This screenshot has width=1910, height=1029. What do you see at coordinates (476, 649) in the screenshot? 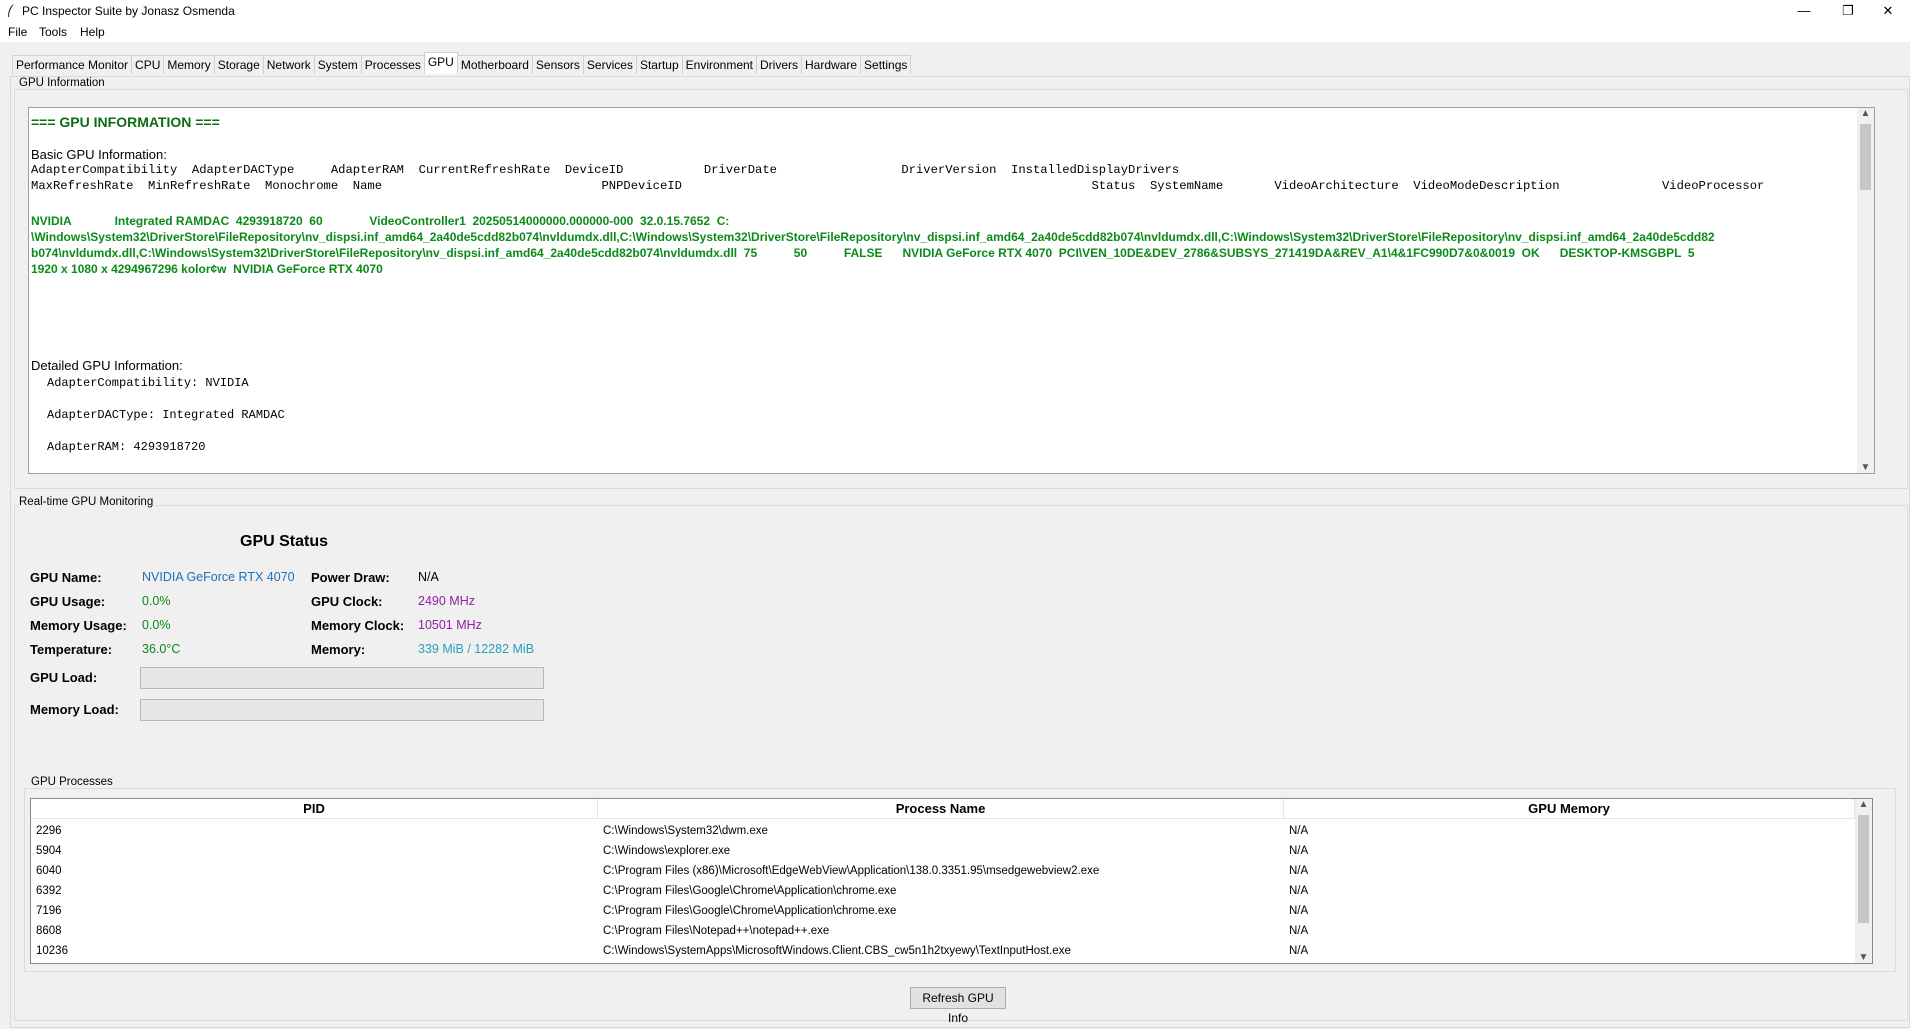
I see `memory-value: 339 MiB / 12282 MiB` at bounding box center [476, 649].